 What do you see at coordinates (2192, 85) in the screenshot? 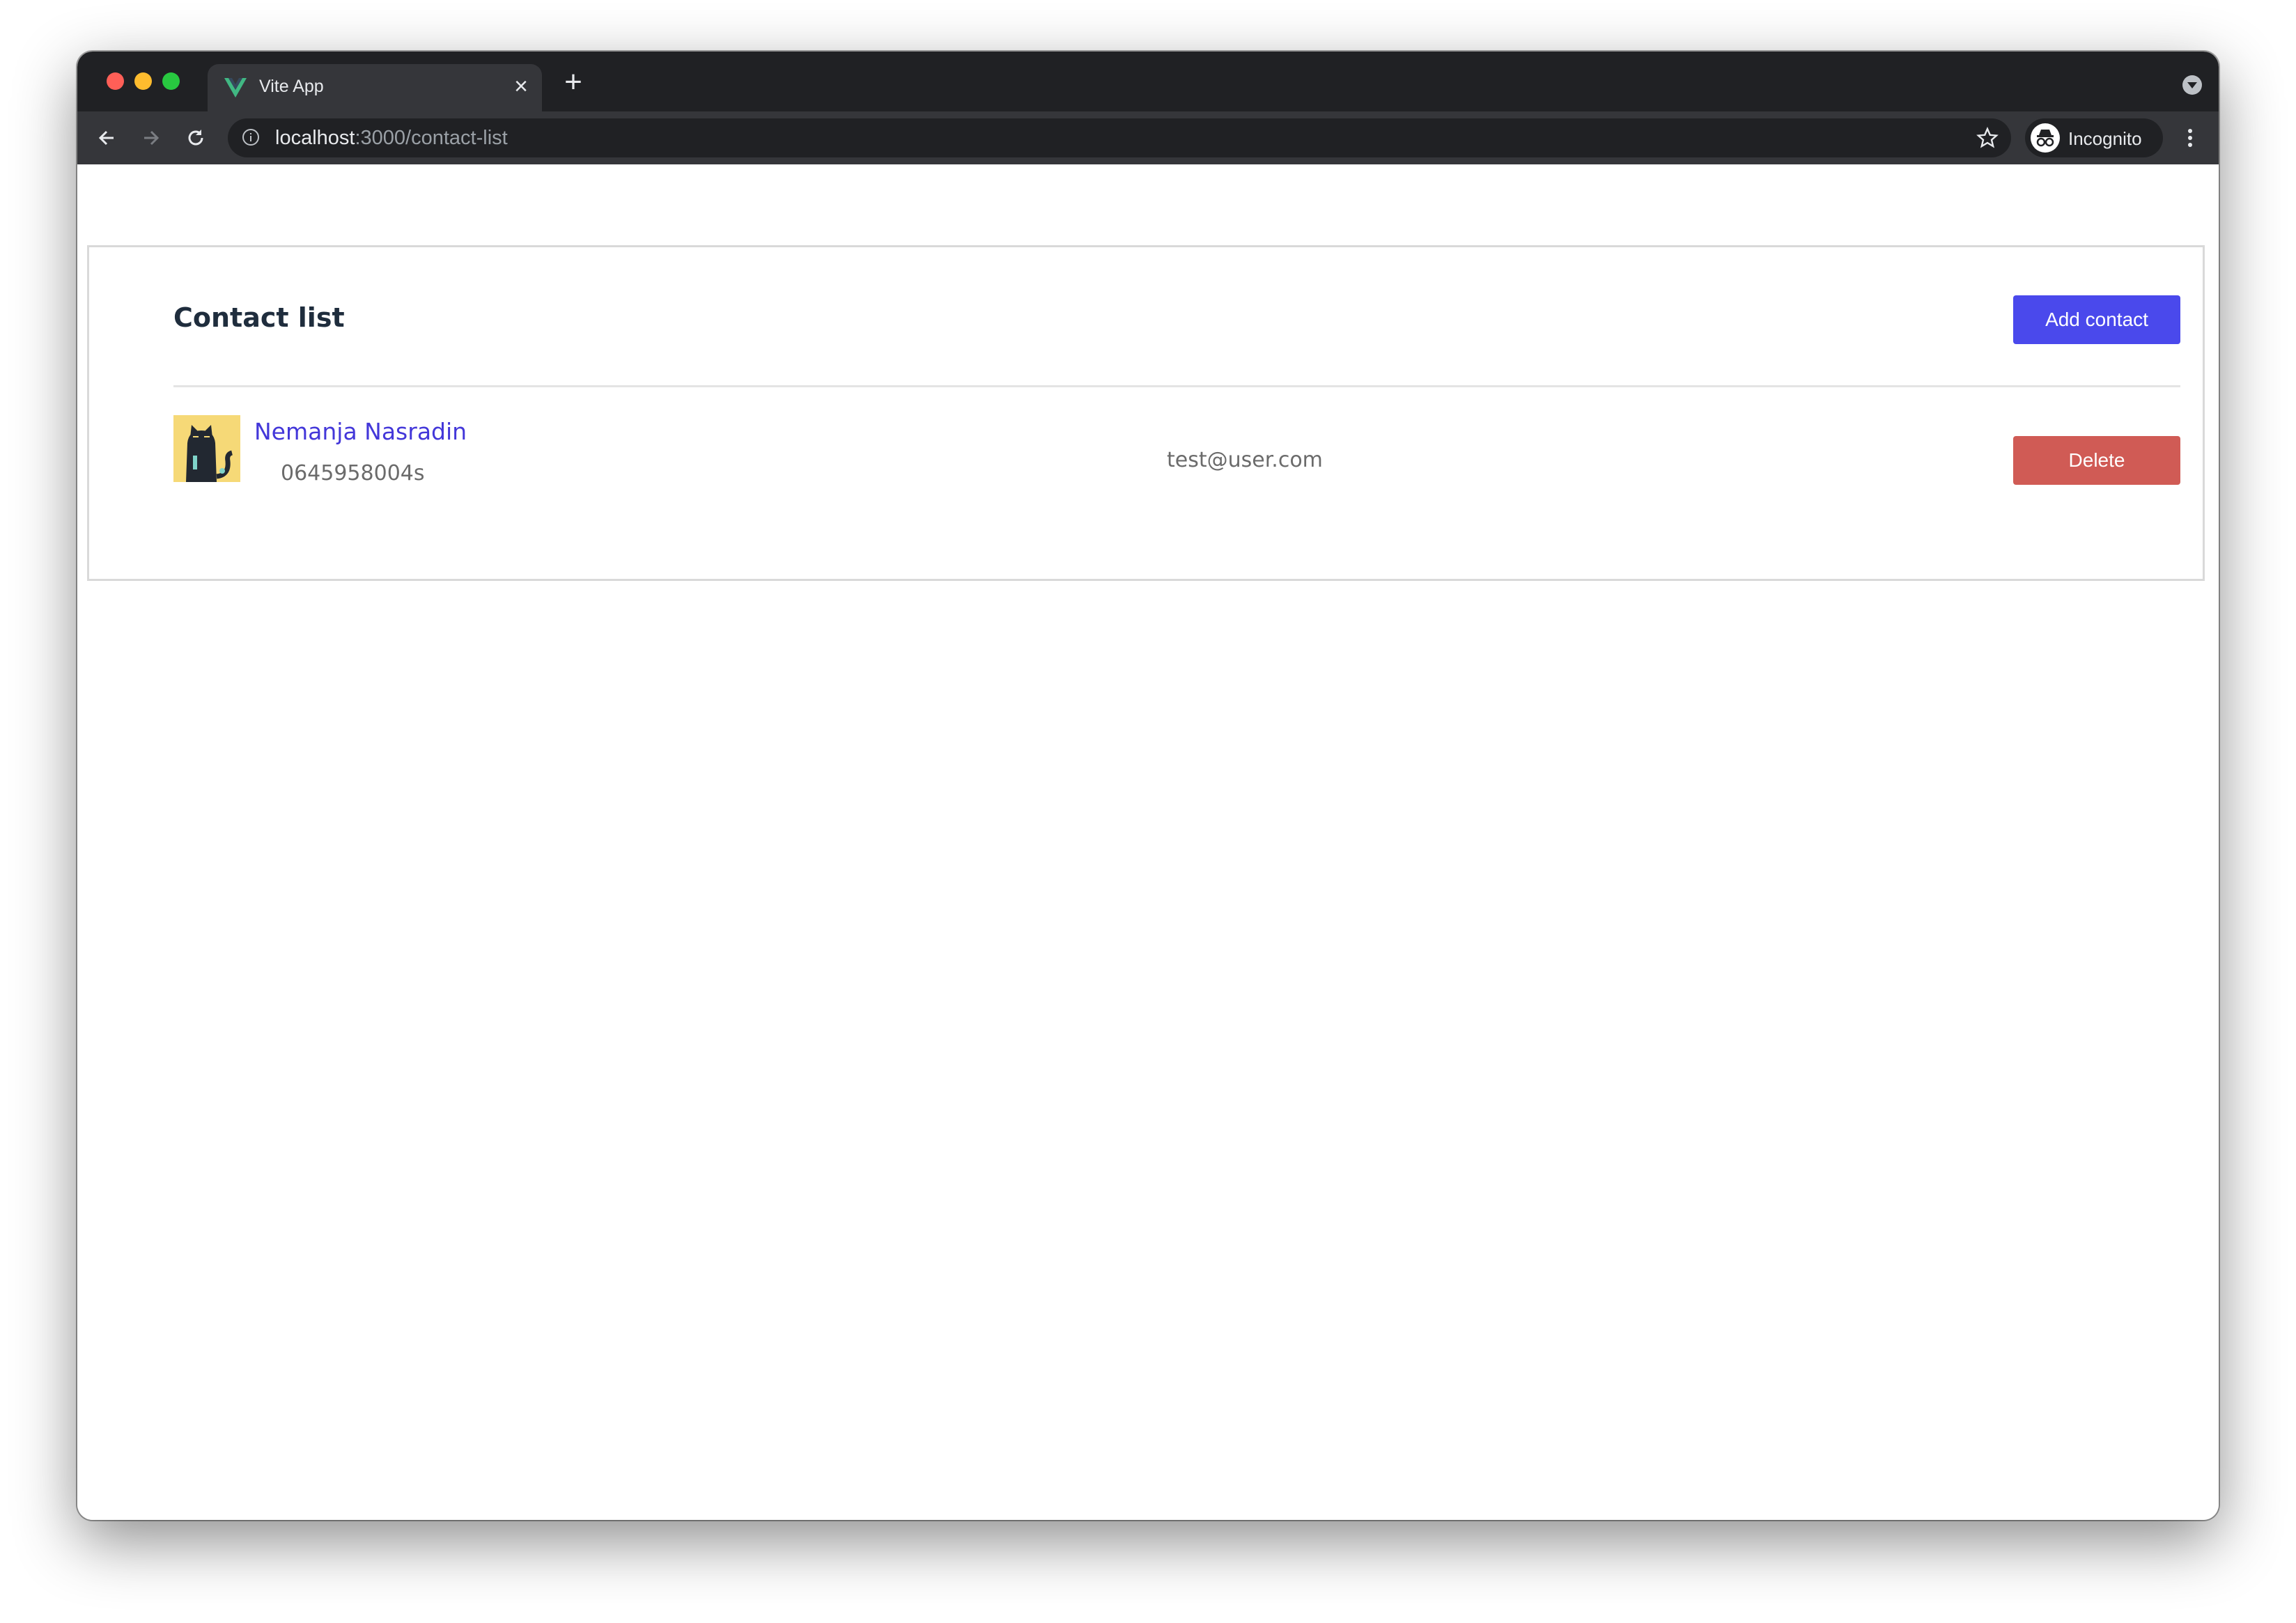
I see `tab-search-icon` at bounding box center [2192, 85].